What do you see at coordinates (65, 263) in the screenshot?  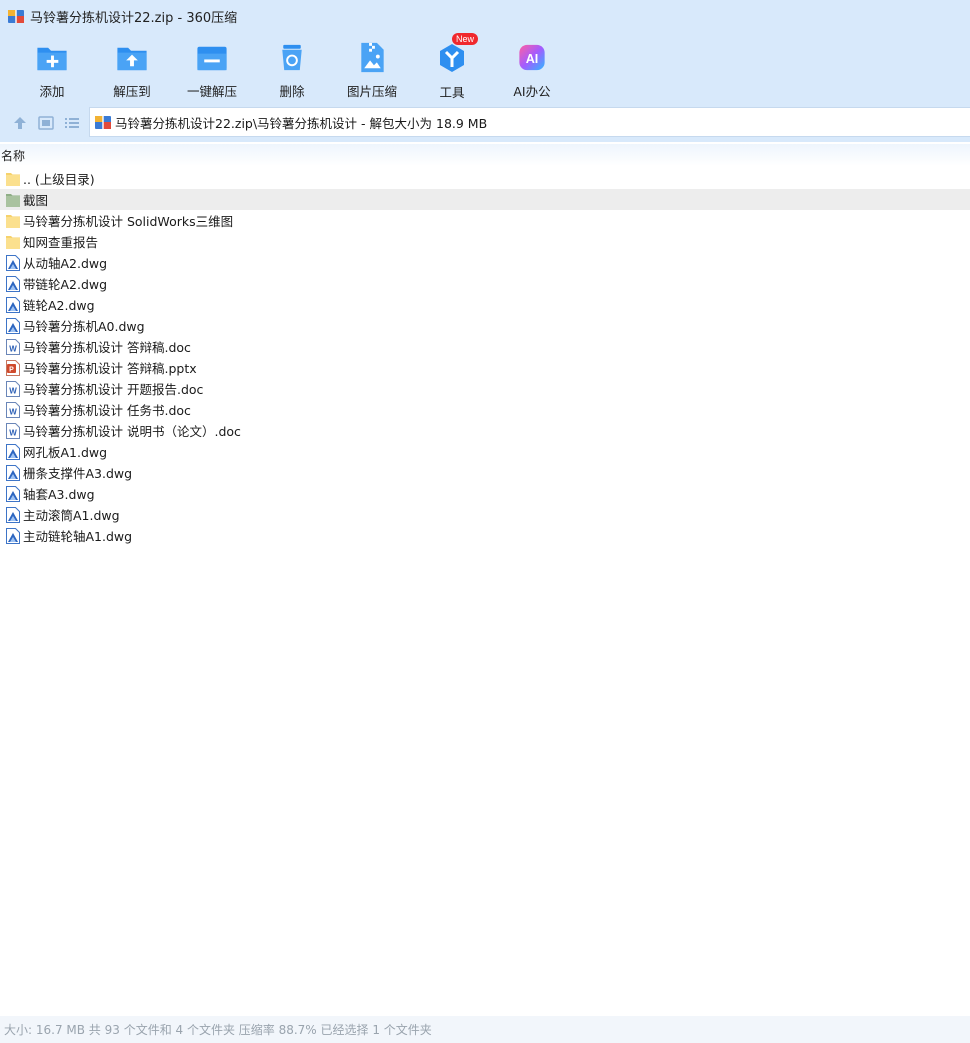 I see `file-name: 从动轴A2.dwg` at bounding box center [65, 263].